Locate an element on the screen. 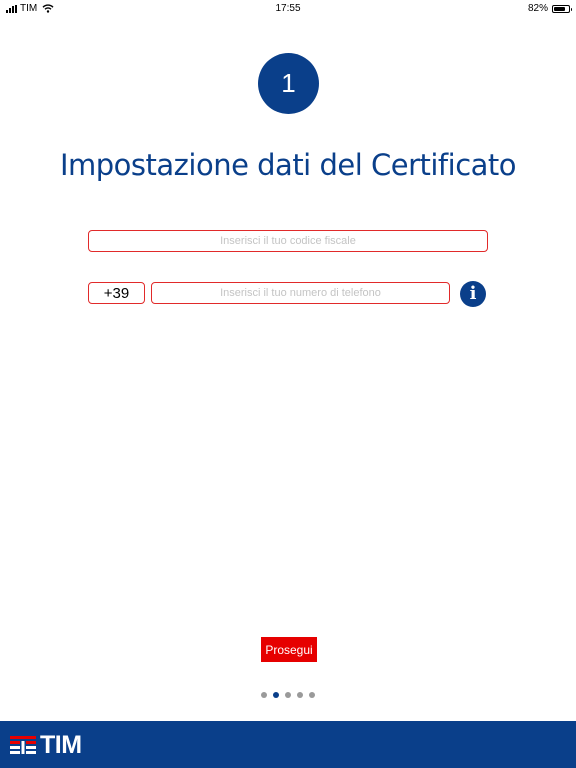 The width and height of the screenshot is (576, 768). status-time: 17:55 is located at coordinates (288, 8).